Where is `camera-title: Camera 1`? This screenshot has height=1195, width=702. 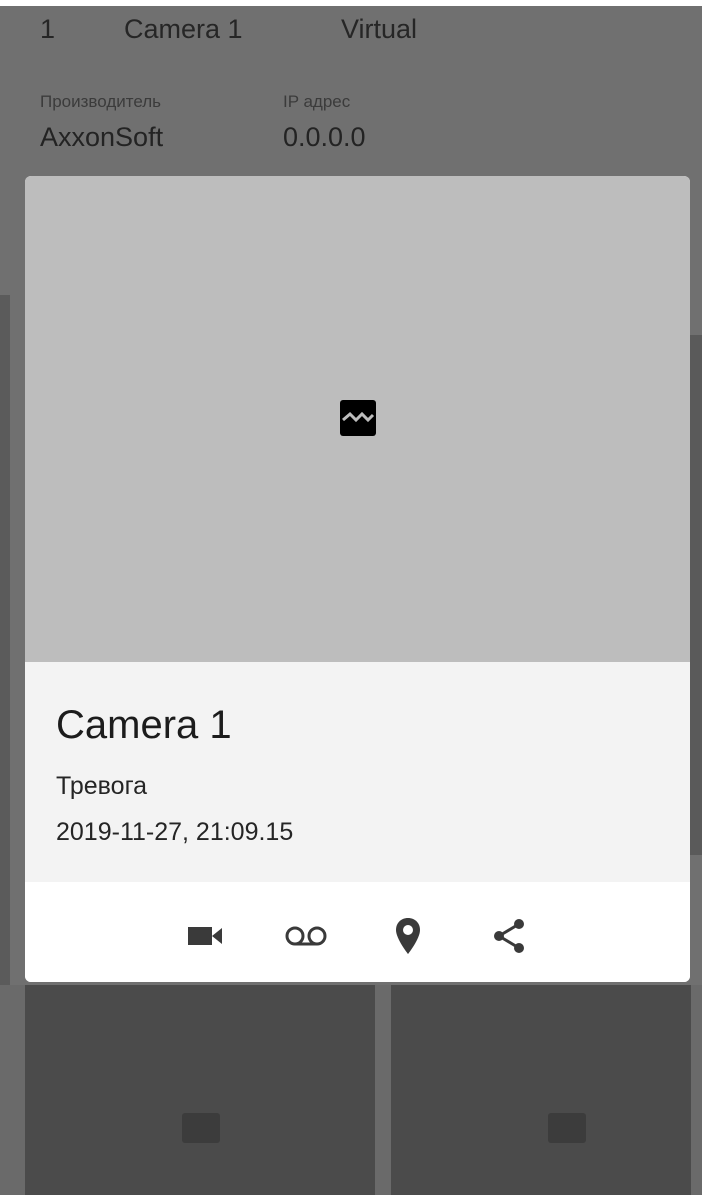
camera-title: Camera 1 is located at coordinates (144, 725).